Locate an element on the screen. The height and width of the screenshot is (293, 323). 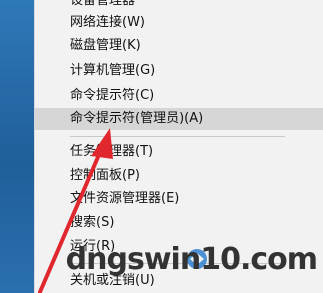
menu-item-network-connections: 网络连接(W) is located at coordinates (178, 23).